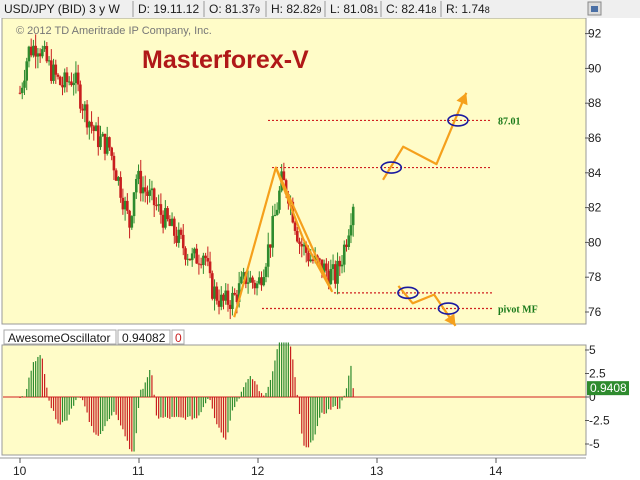  What do you see at coordinates (59, 338) in the screenshot?
I see `indicator-name: AwesomeOscillator` at bounding box center [59, 338].